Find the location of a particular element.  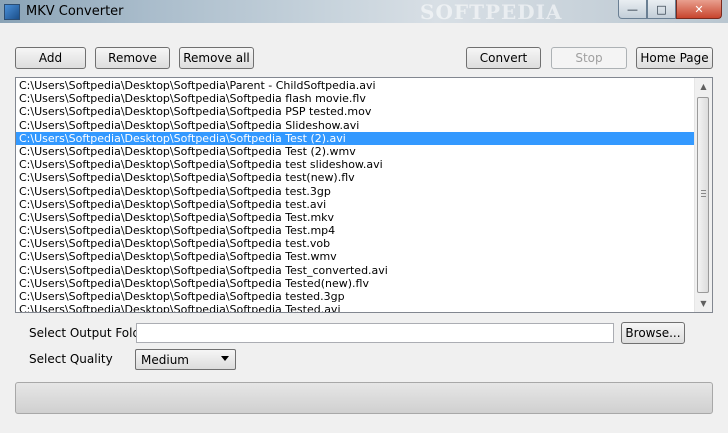

scroll-down-icon: ▼ is located at coordinates (703, 303).